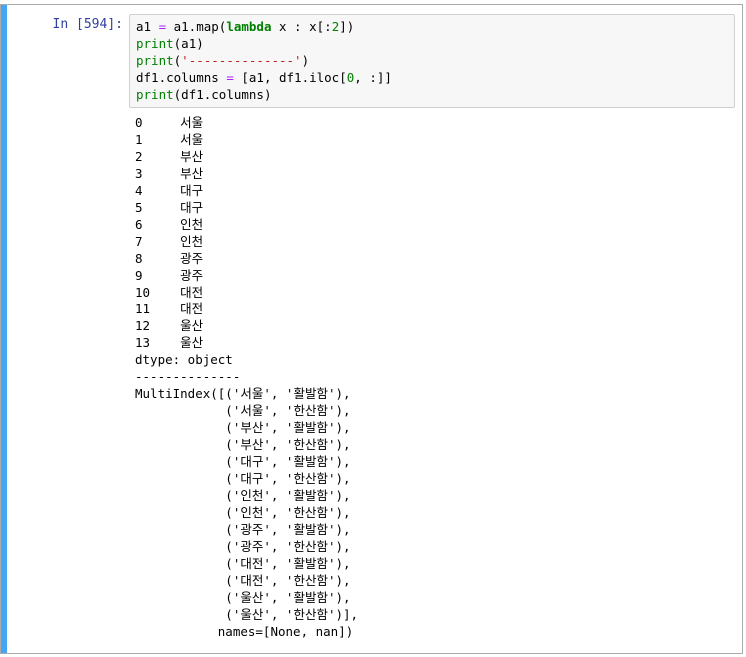 The width and height of the screenshot is (746, 657). What do you see at coordinates (87, 24) in the screenshot?
I see `input-prompt: In [594]:` at bounding box center [87, 24].